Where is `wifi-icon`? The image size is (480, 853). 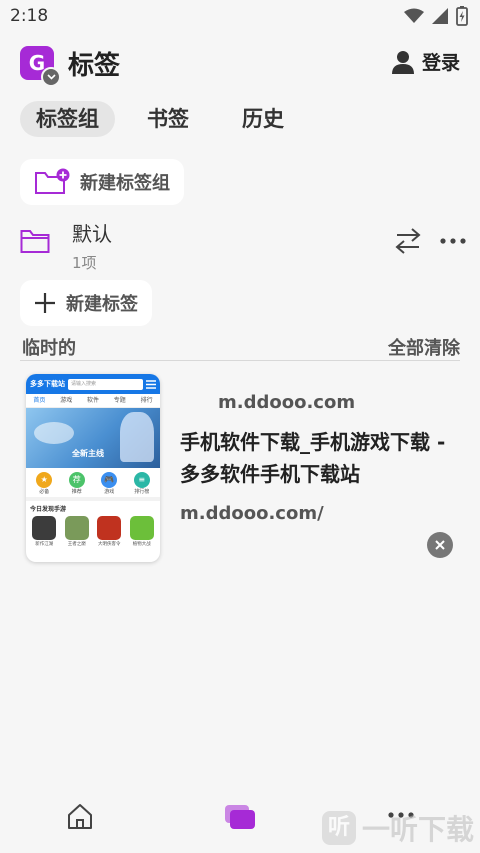 wifi-icon is located at coordinates (414, 15).